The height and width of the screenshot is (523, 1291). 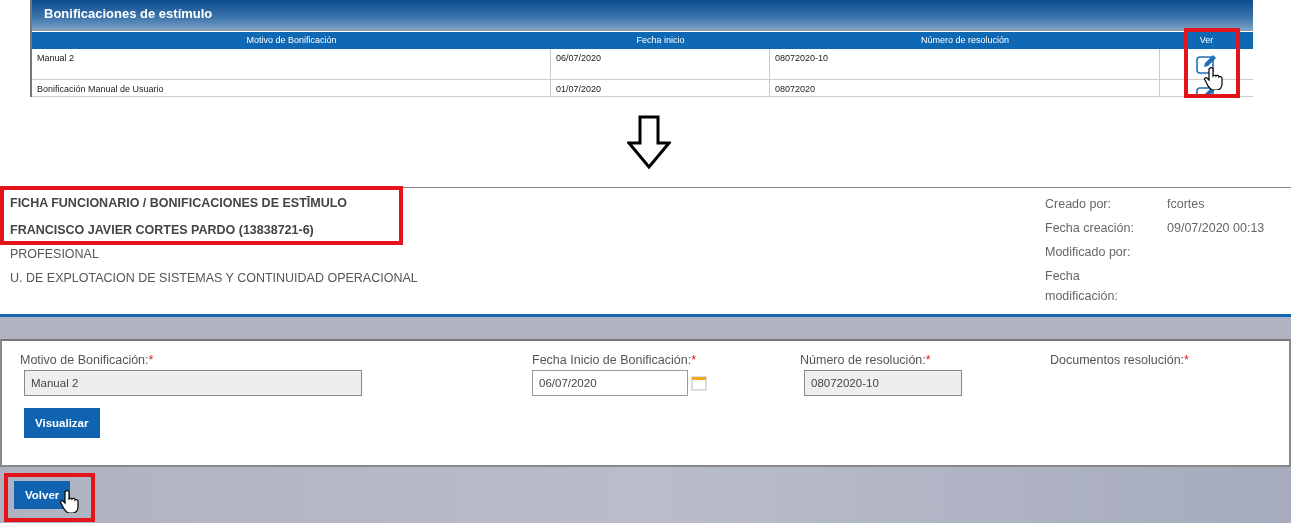 I want to click on unit-text: U. DE EXPLOTACION DE SISTEMAS Y CONTINUIDAD OPERACIONAL, so click(x=214, y=278).